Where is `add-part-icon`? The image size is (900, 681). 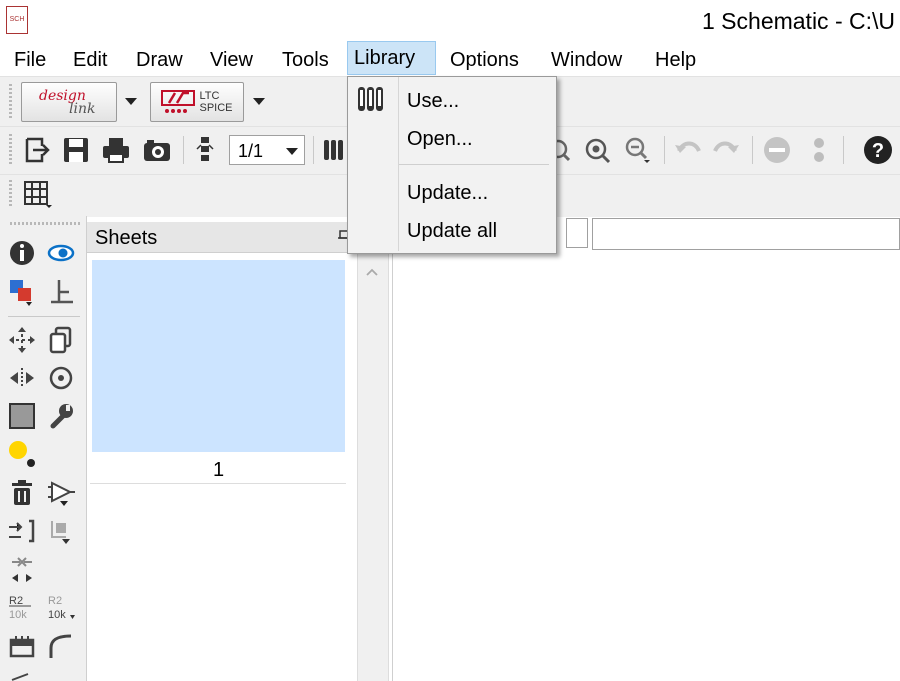
add-part-icon is located at coordinates (61, 493).